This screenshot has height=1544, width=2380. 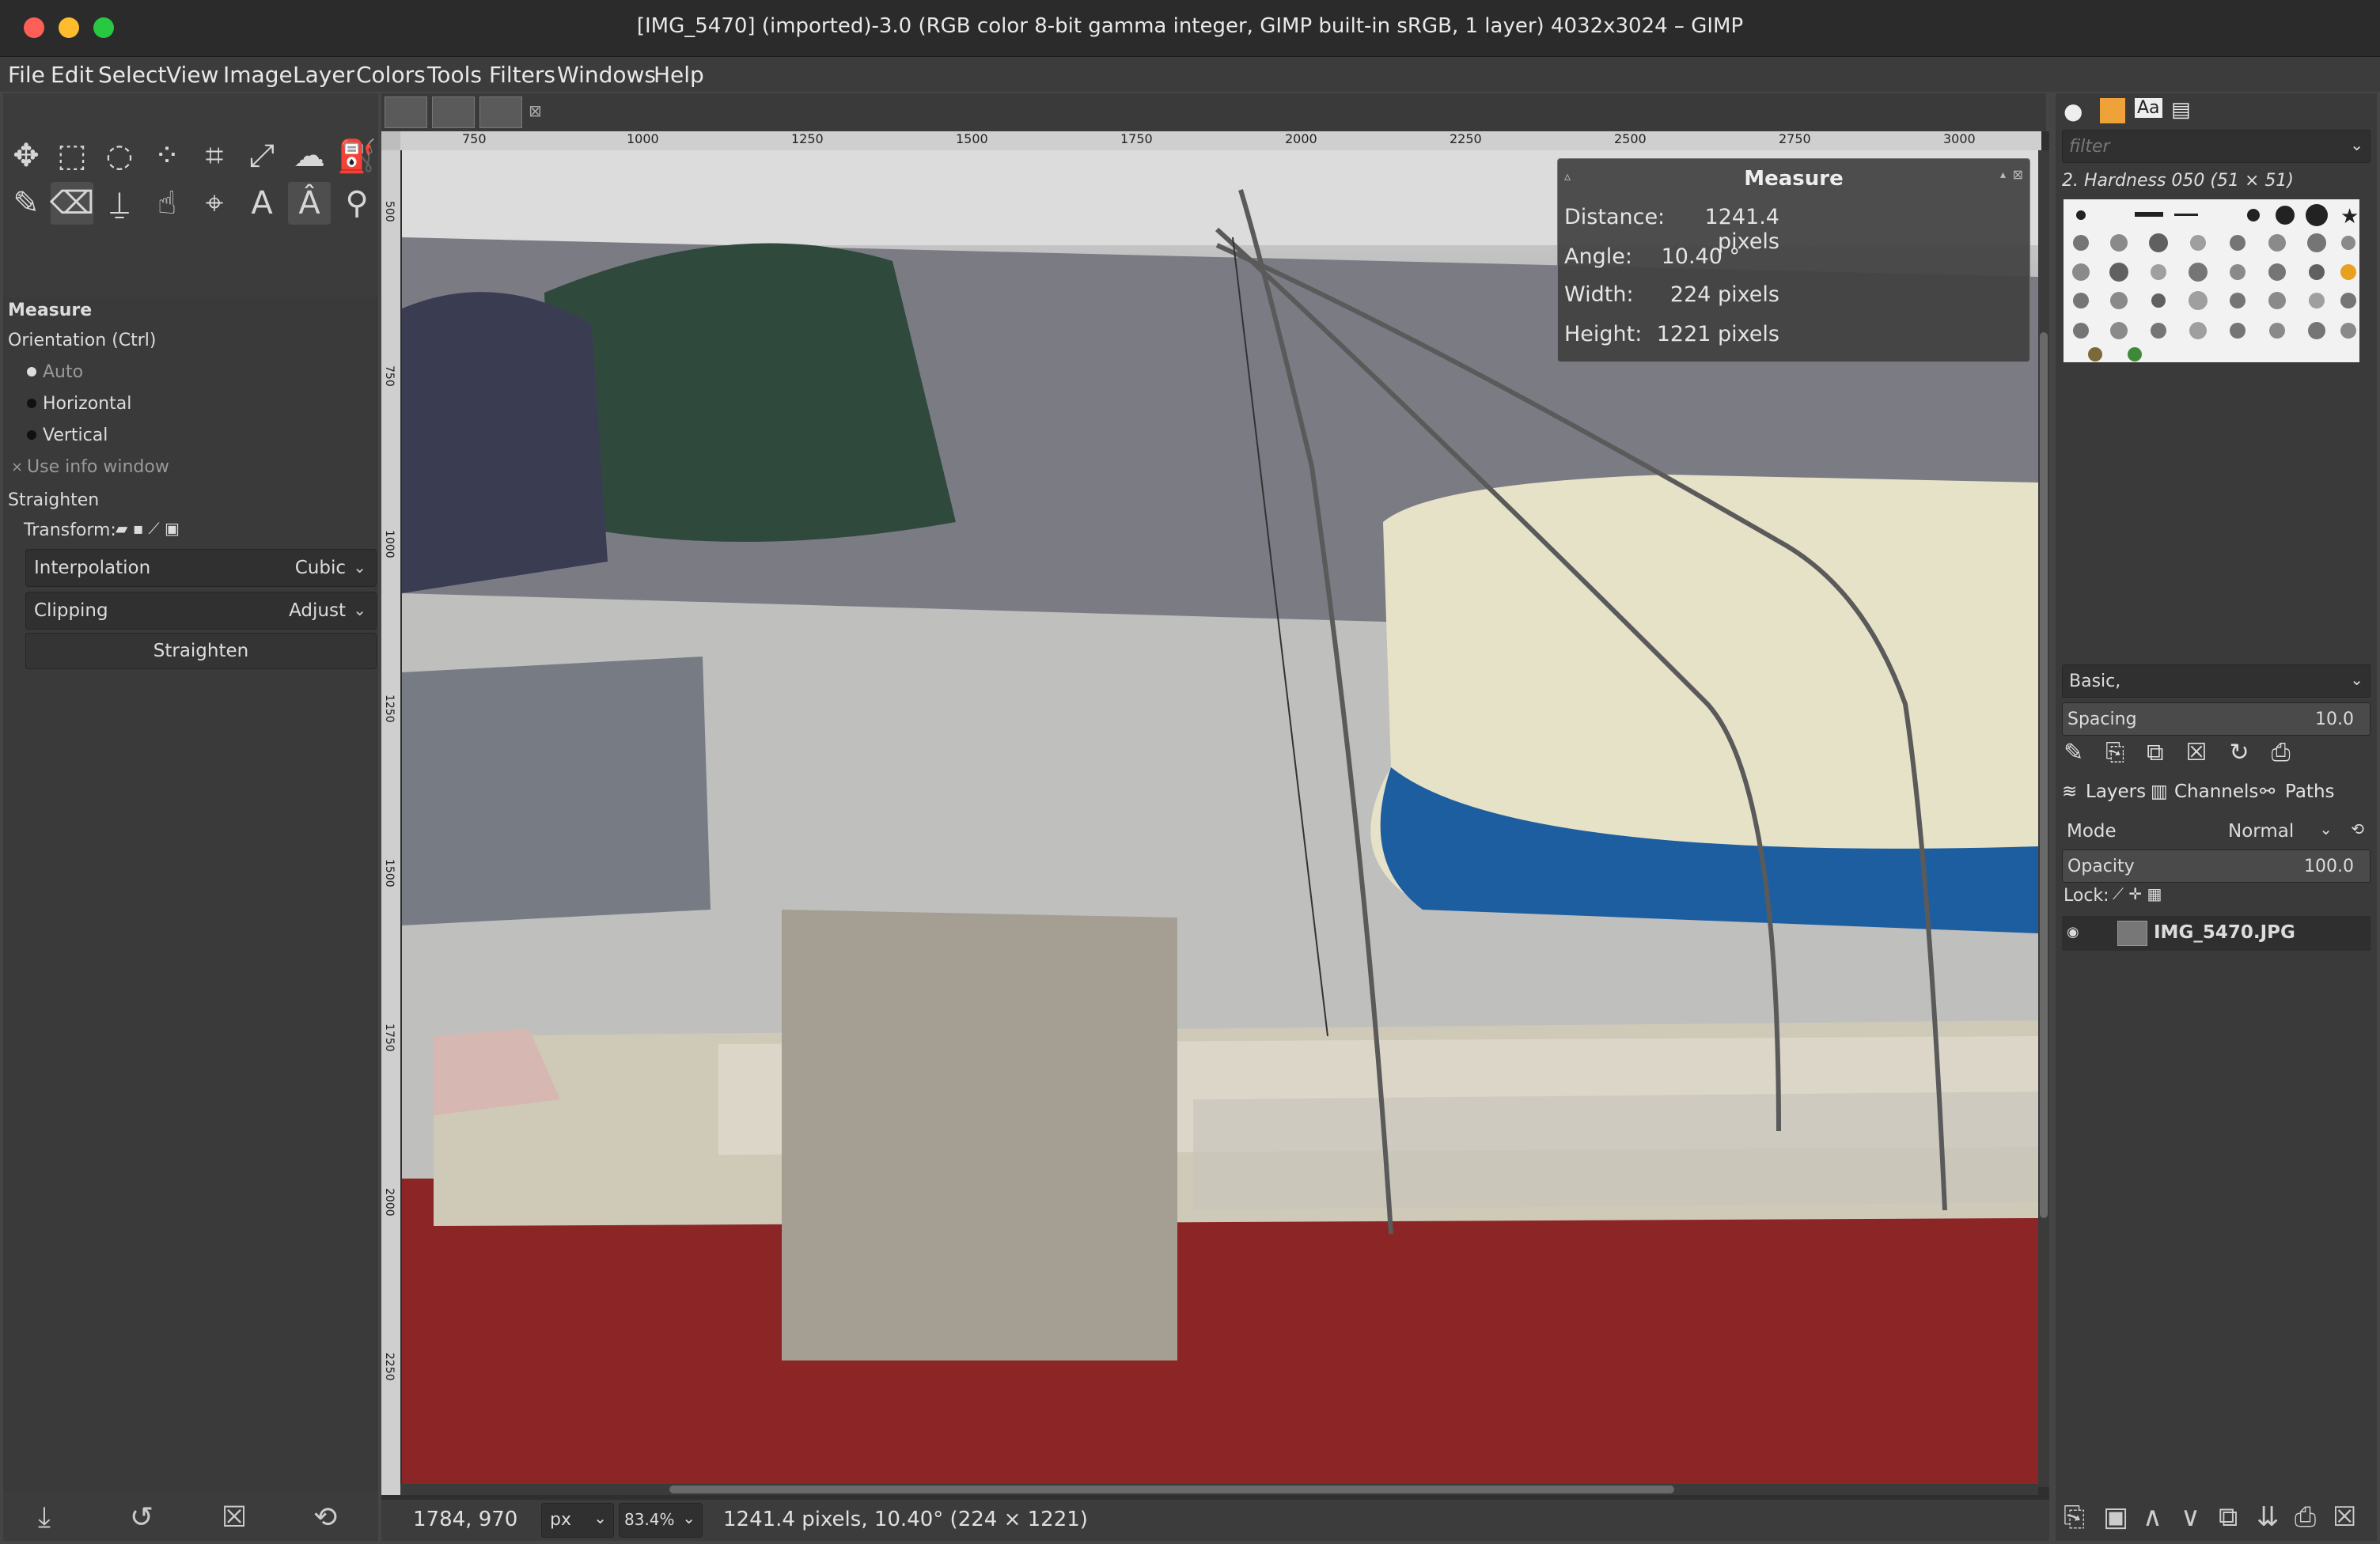 What do you see at coordinates (63, 372) in the screenshot?
I see `orientation-auto-label: Auto` at bounding box center [63, 372].